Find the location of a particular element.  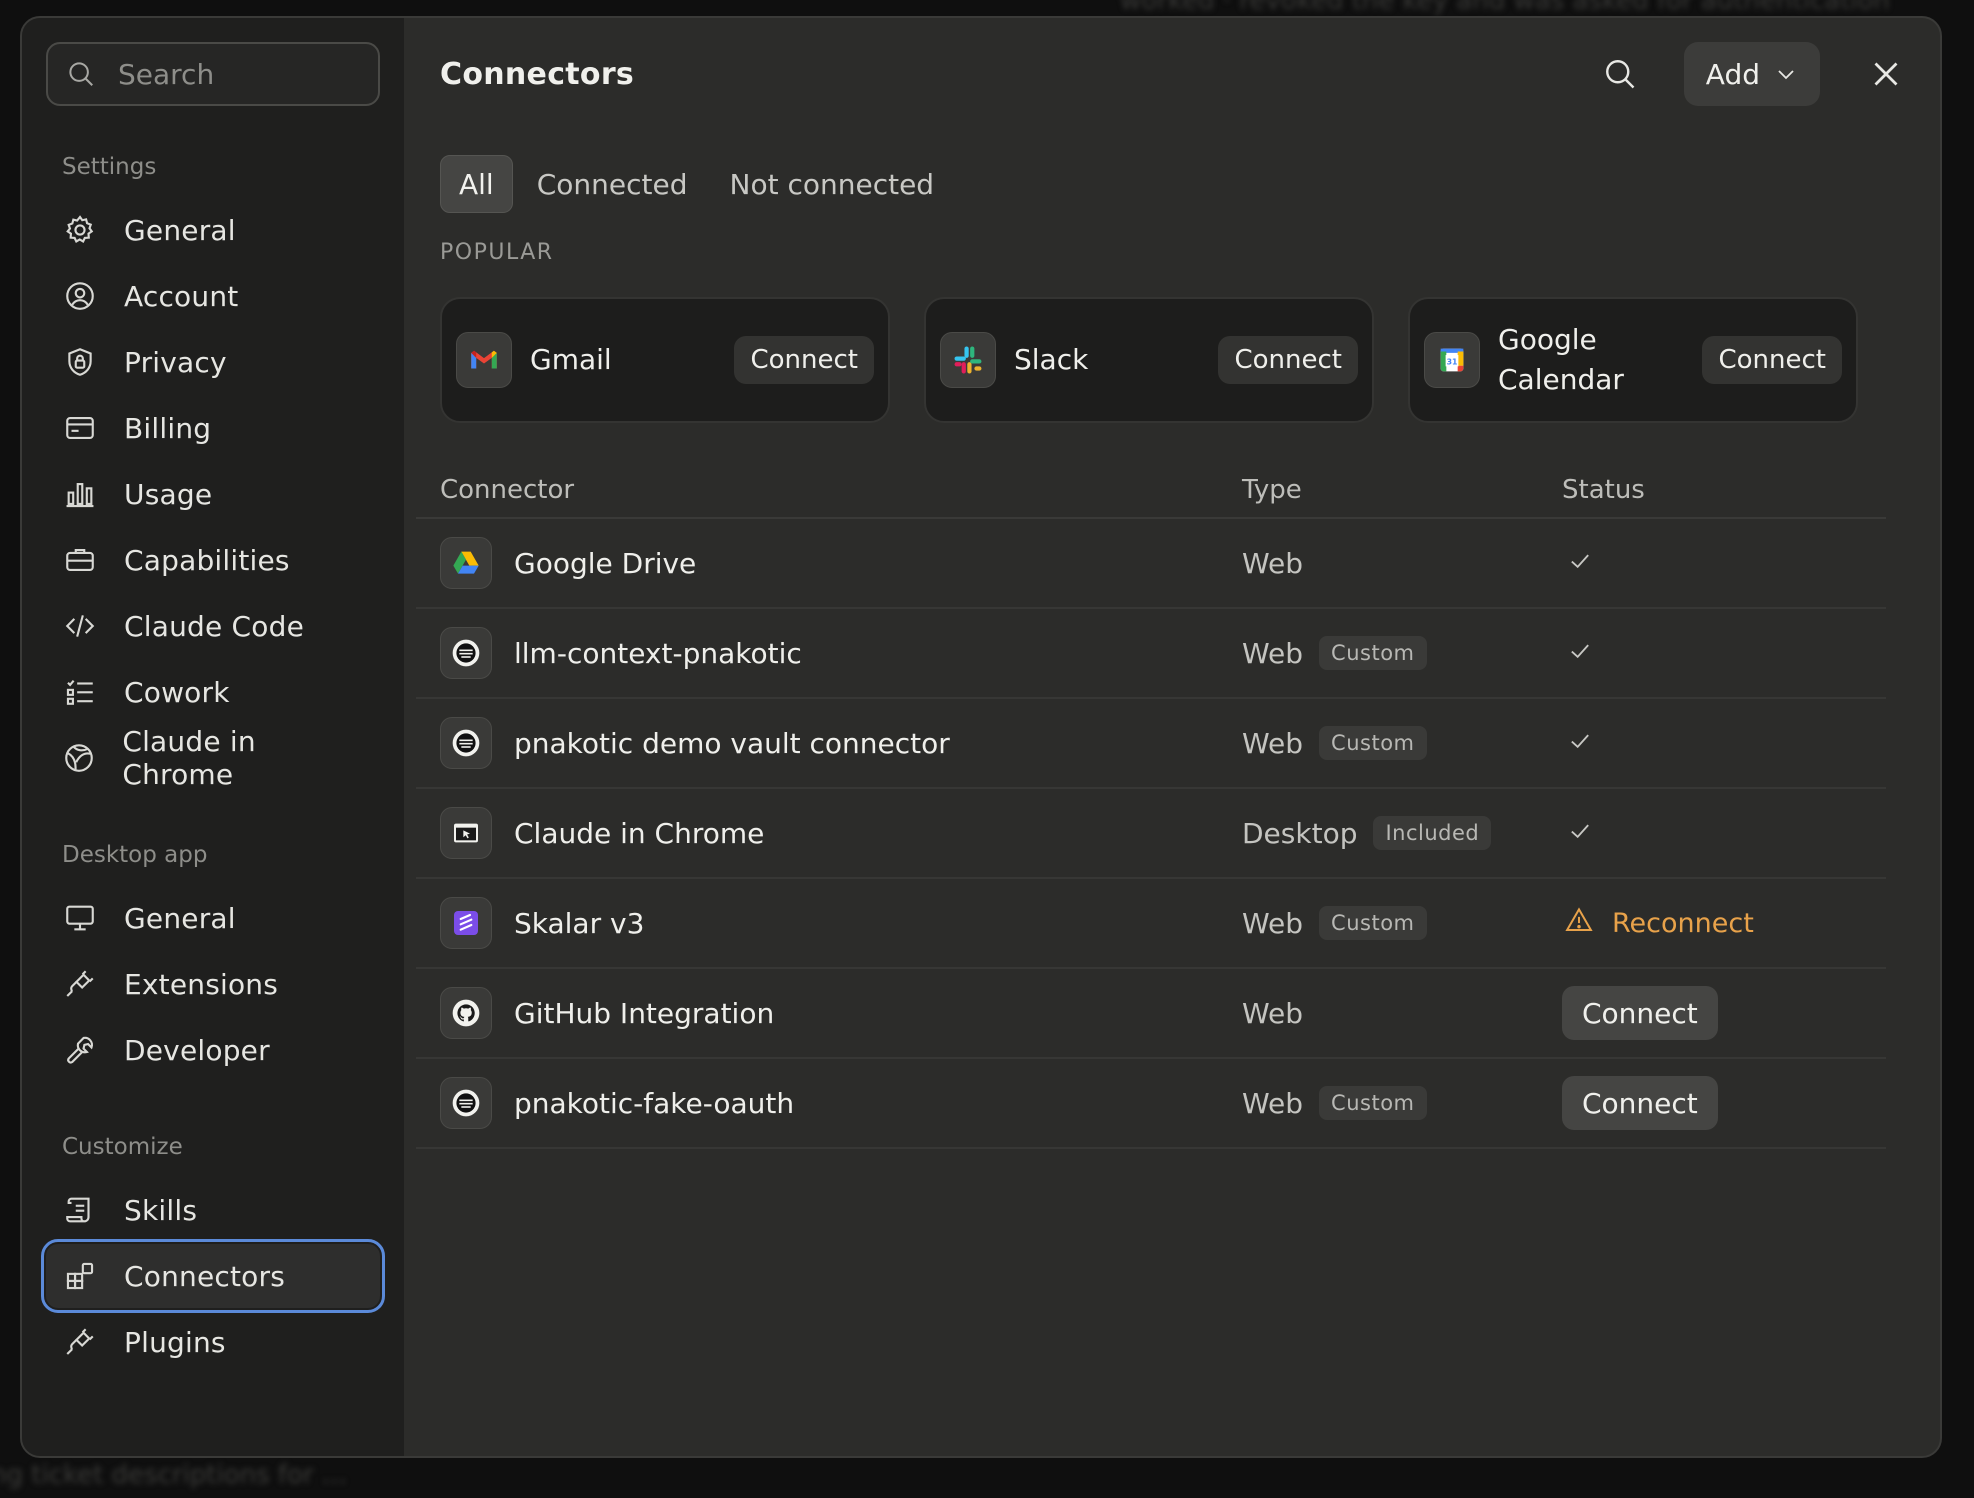

table-row: GitHub Integration Web Connect is located at coordinates (1151, 1014).